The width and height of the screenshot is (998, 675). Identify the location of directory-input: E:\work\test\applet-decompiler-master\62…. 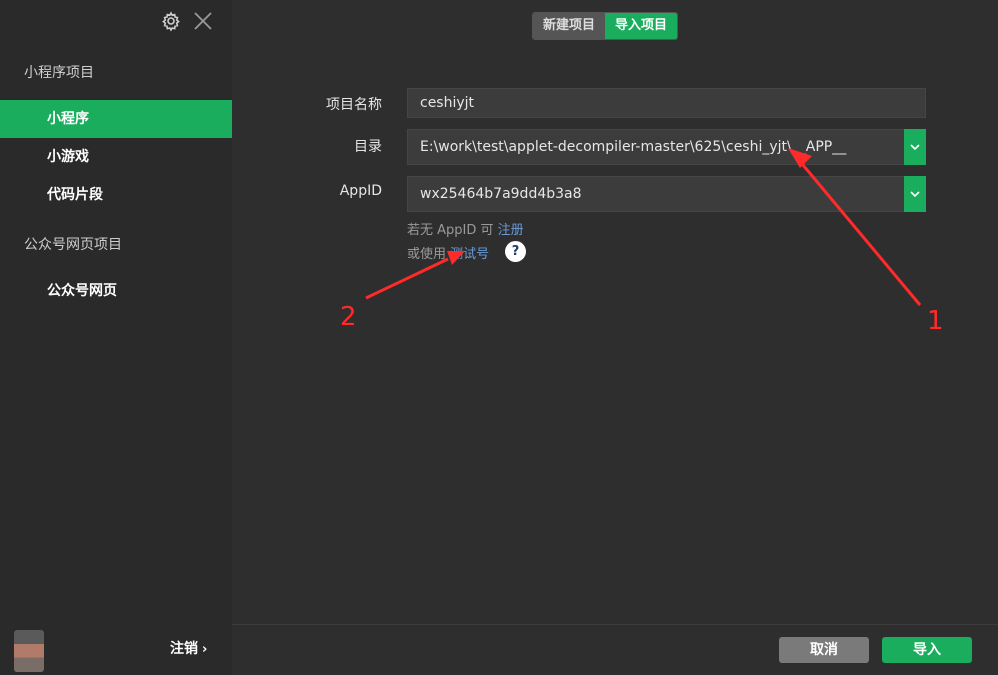
(666, 147).